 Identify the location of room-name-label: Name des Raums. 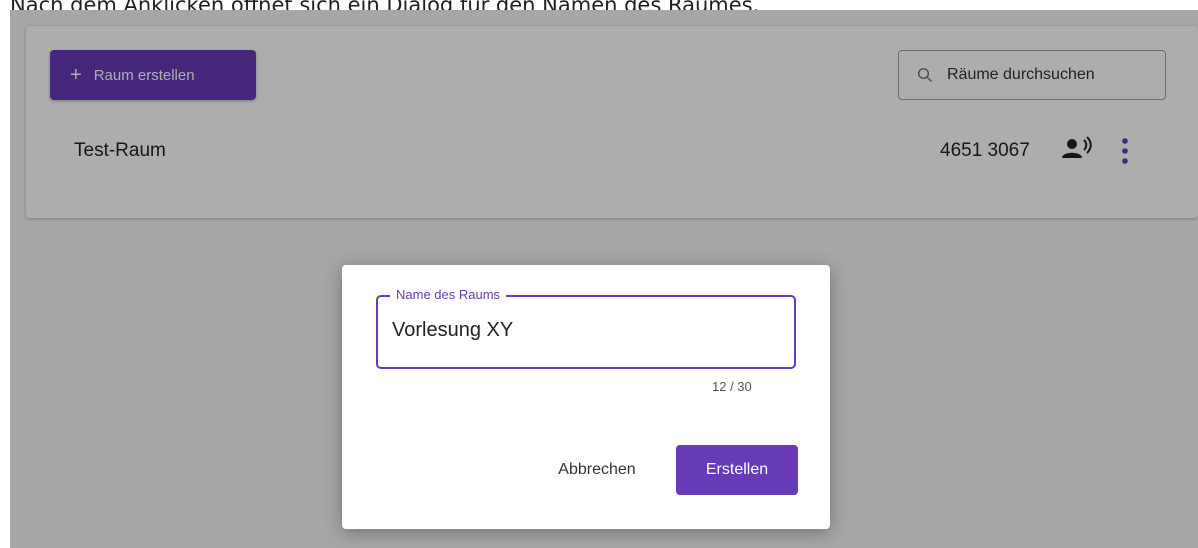
(448, 294).